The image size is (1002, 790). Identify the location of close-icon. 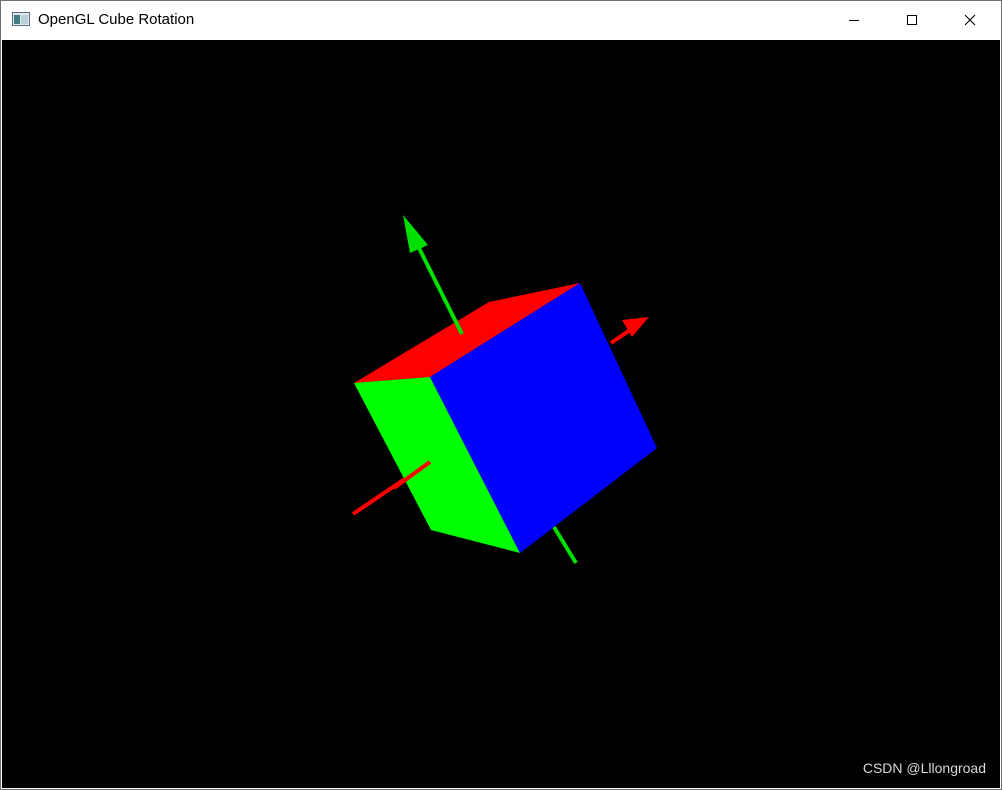
(970, 20).